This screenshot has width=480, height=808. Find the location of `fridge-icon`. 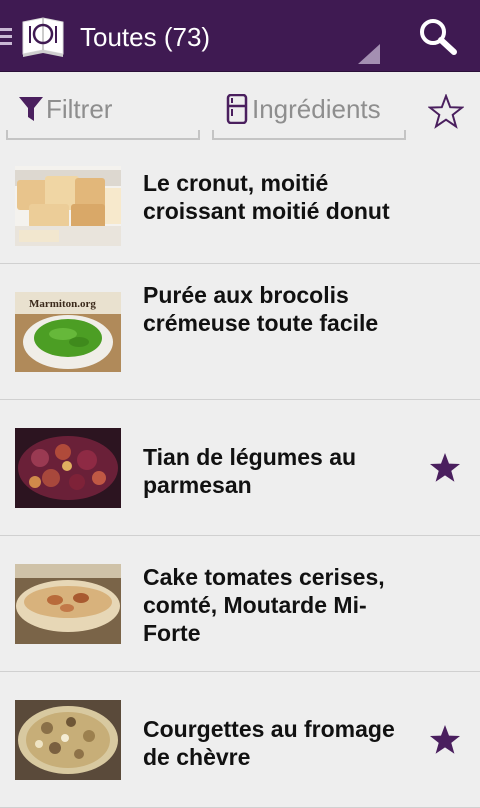

fridge-icon is located at coordinates (237, 109).